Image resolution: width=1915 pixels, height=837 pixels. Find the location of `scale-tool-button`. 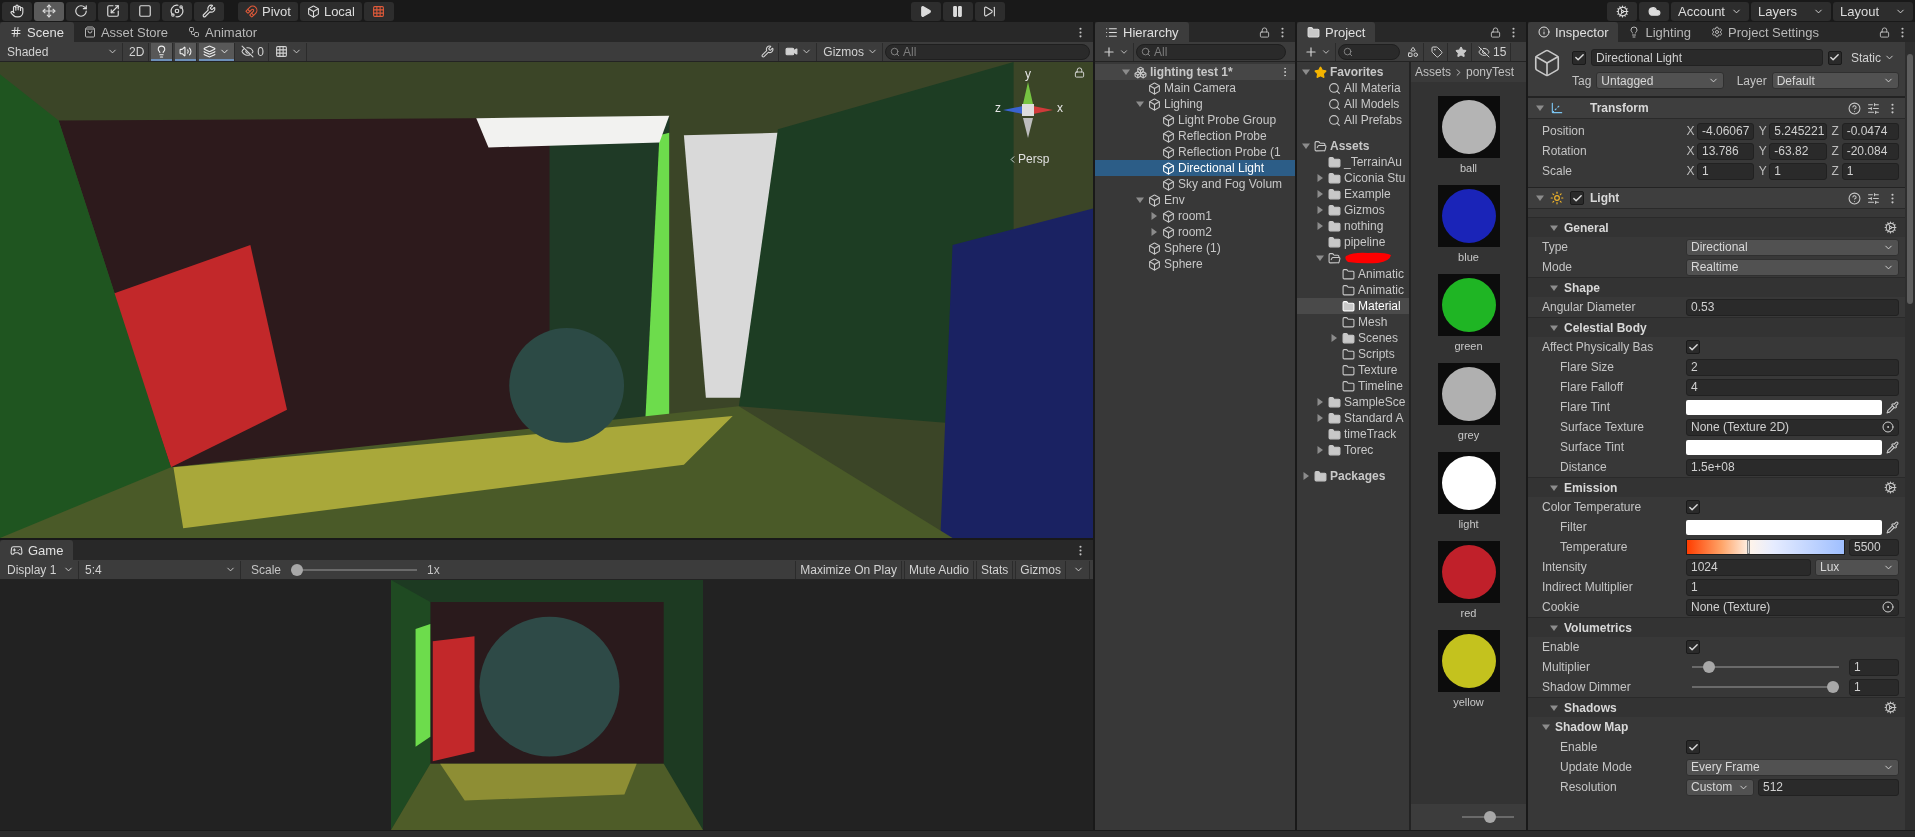

scale-tool-button is located at coordinates (113, 11).